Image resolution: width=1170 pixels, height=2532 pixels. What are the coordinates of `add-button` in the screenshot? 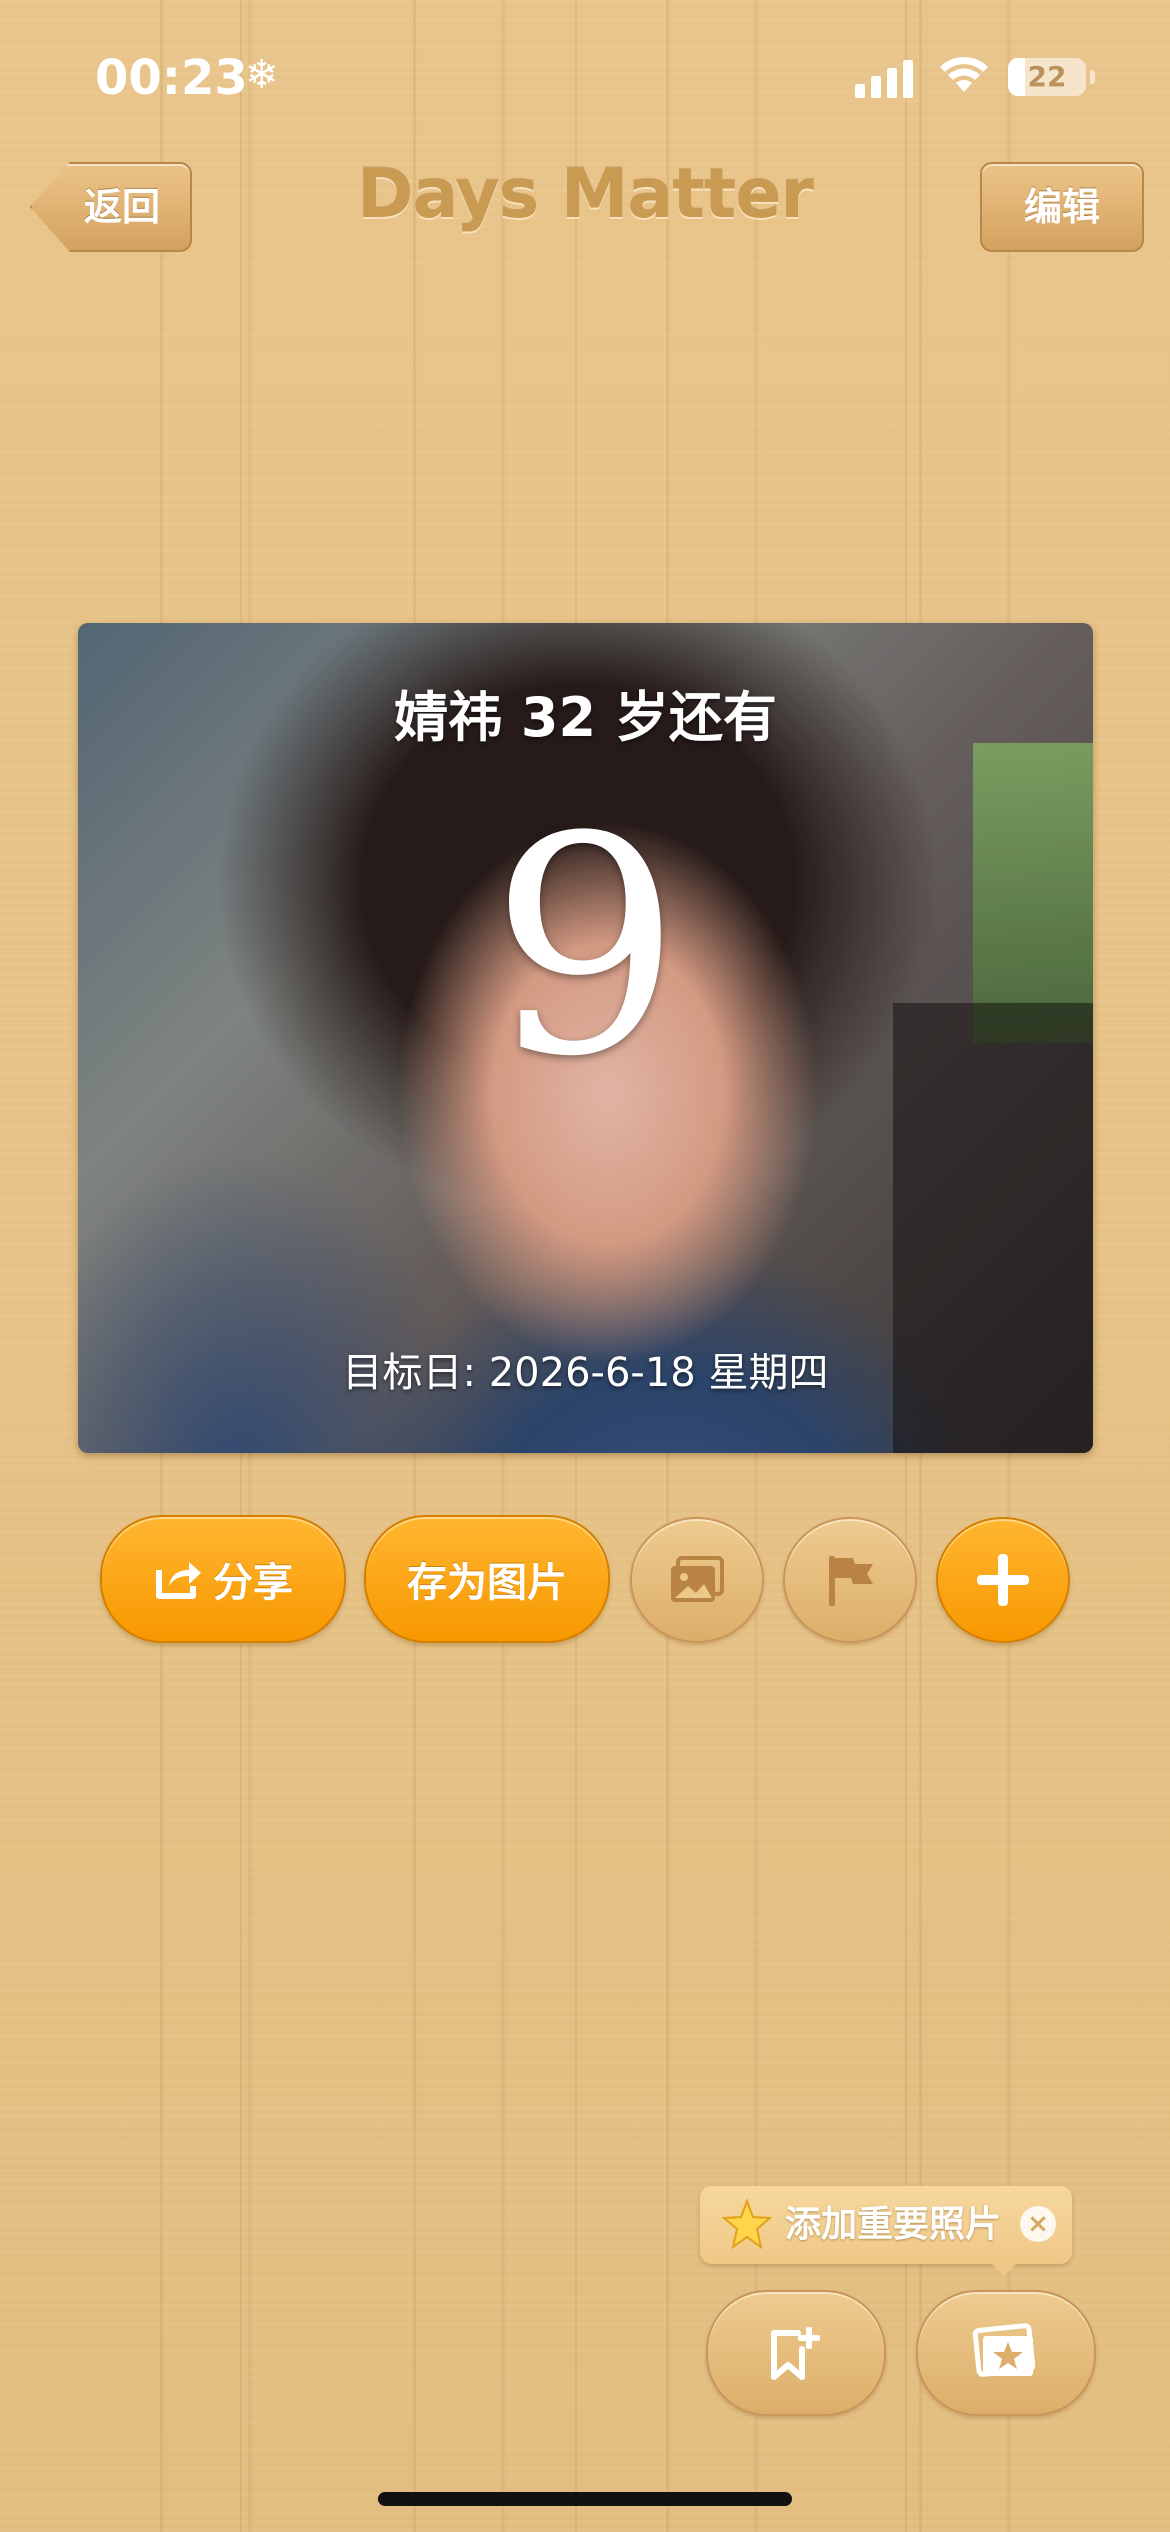 It's located at (1003, 1580).